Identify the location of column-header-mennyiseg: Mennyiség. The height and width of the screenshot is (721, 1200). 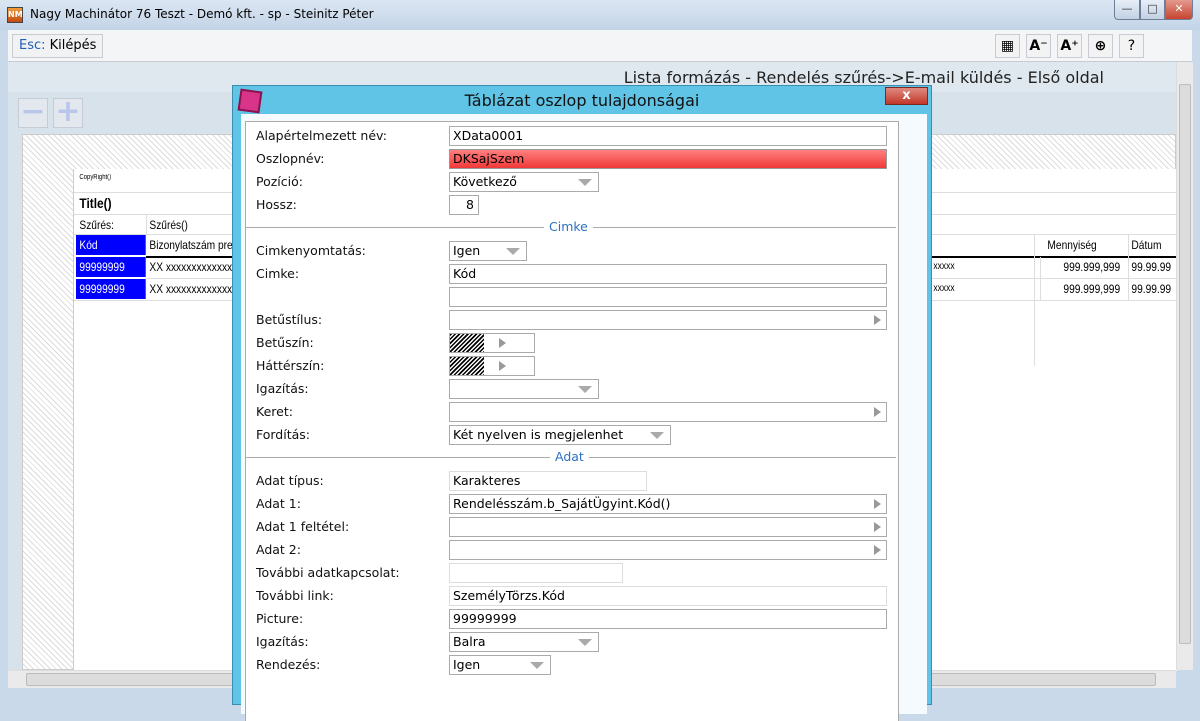
(1070, 245).